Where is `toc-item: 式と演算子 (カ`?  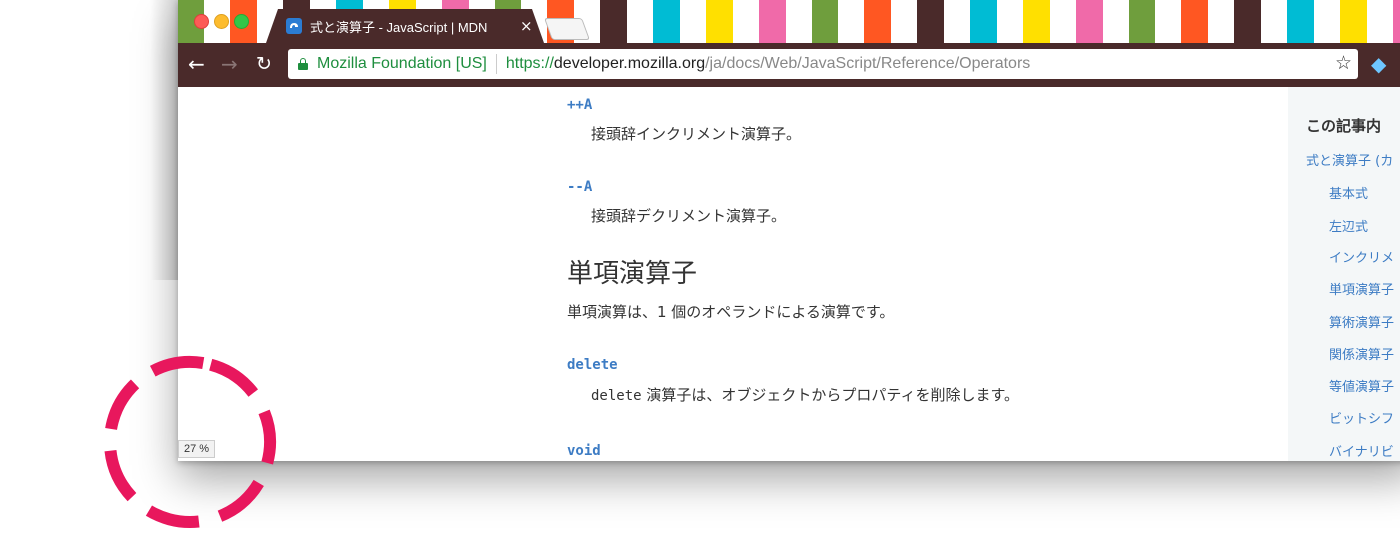
toc-item: 式と演算子 (カ is located at coordinates (1349, 159).